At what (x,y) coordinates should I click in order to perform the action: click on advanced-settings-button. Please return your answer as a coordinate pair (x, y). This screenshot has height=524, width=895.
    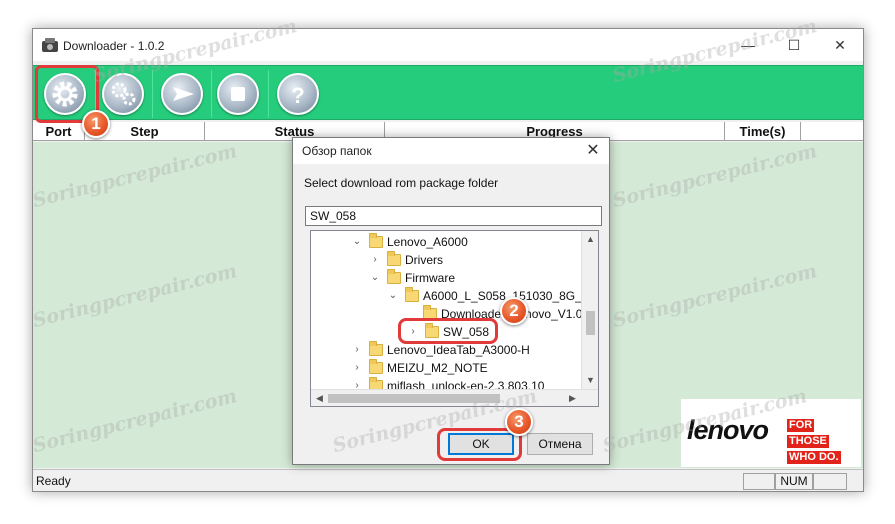
    Looking at the image, I should click on (123, 94).